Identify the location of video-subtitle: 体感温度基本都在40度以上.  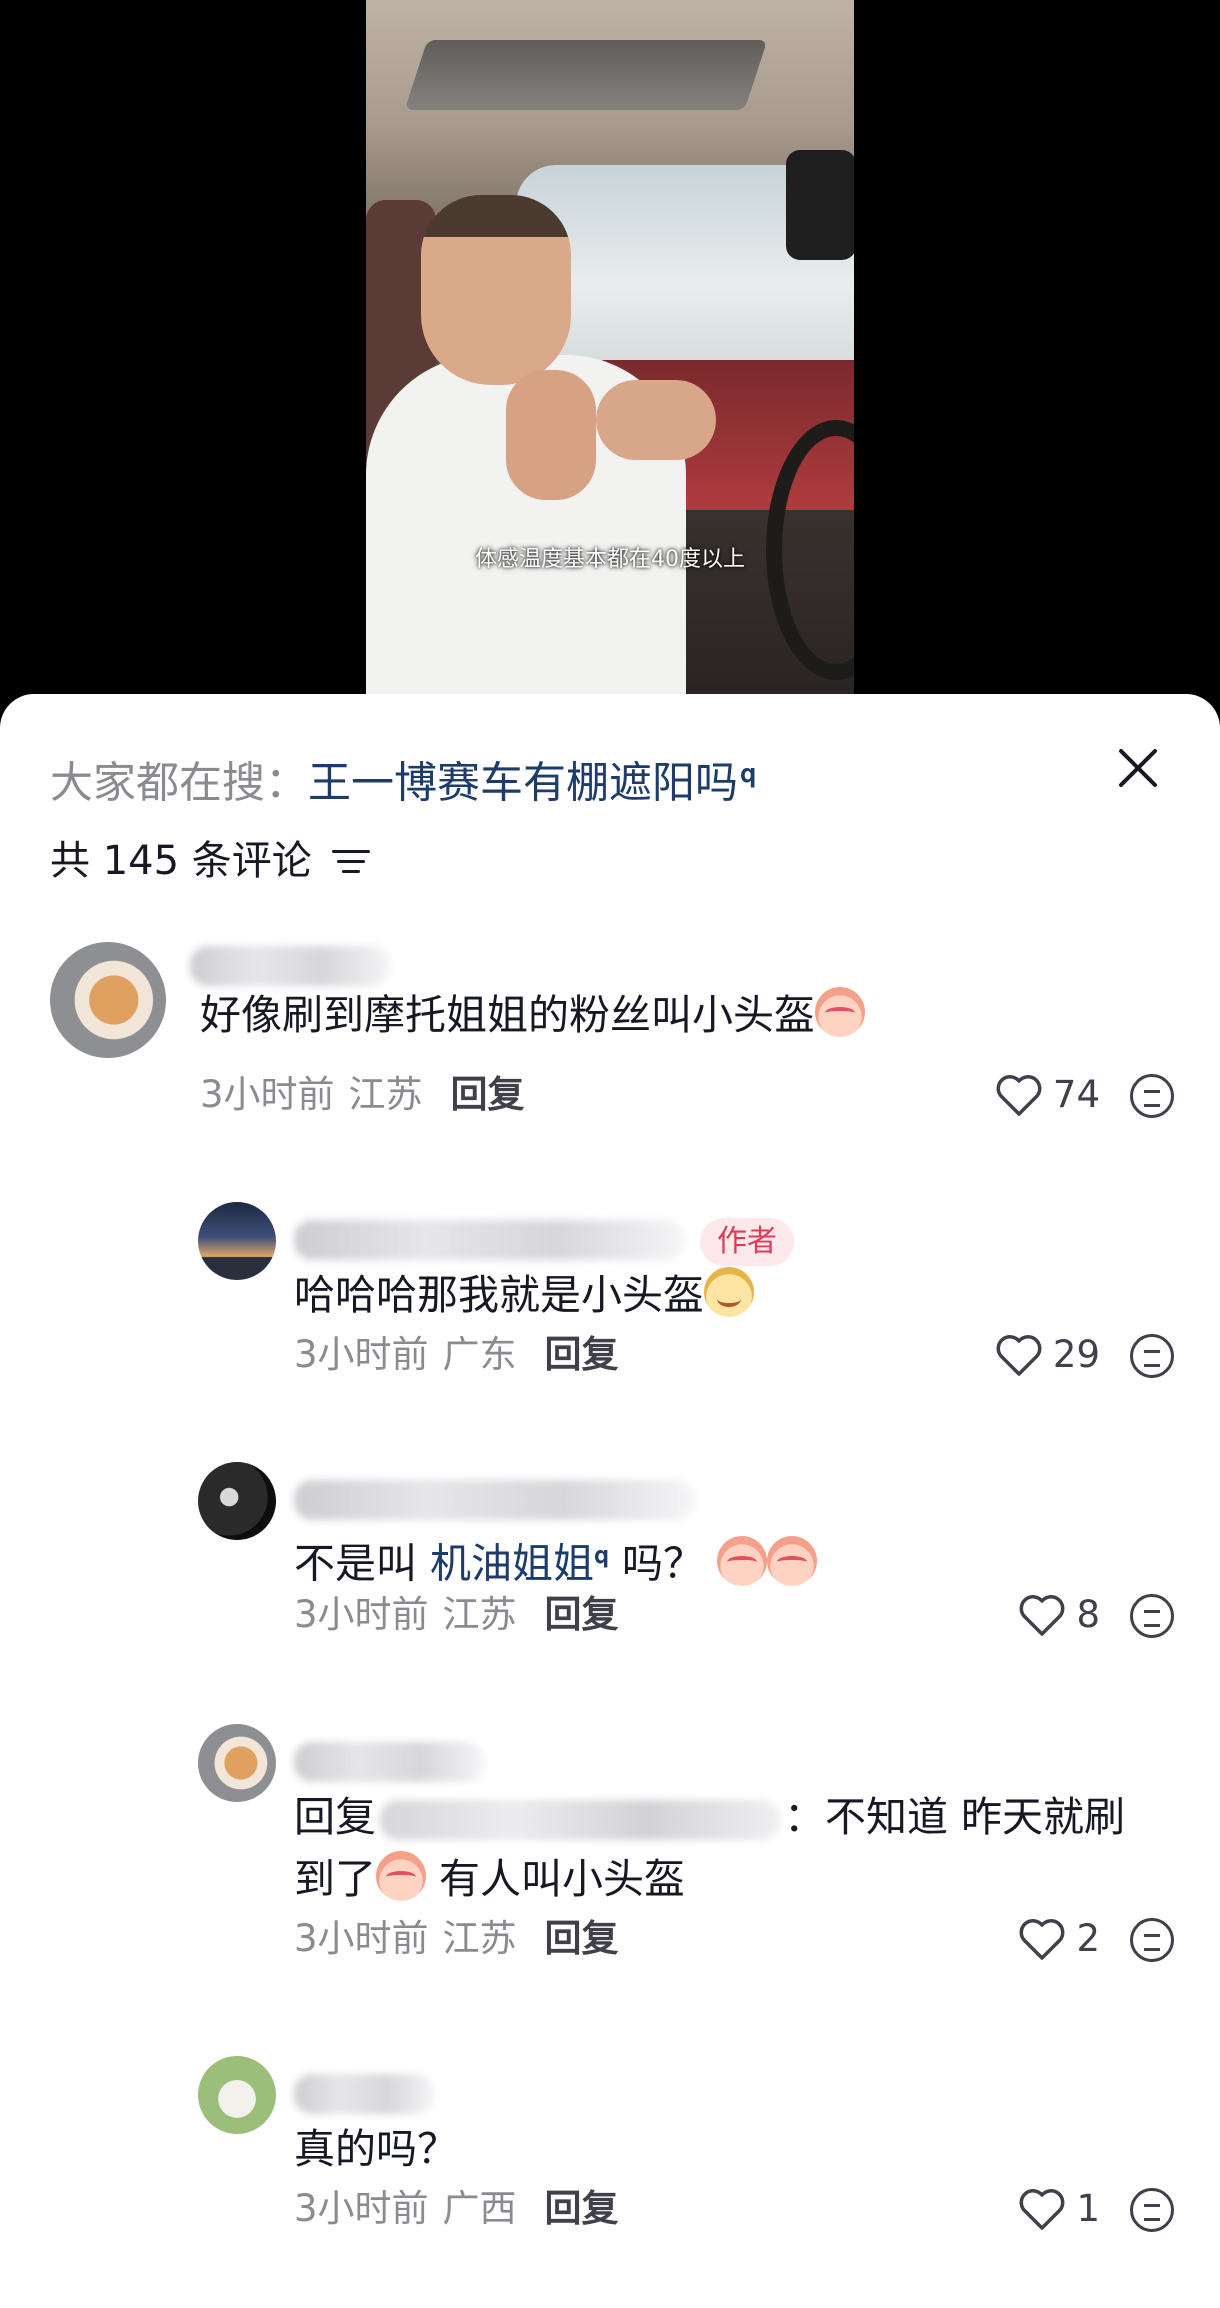
(610, 559).